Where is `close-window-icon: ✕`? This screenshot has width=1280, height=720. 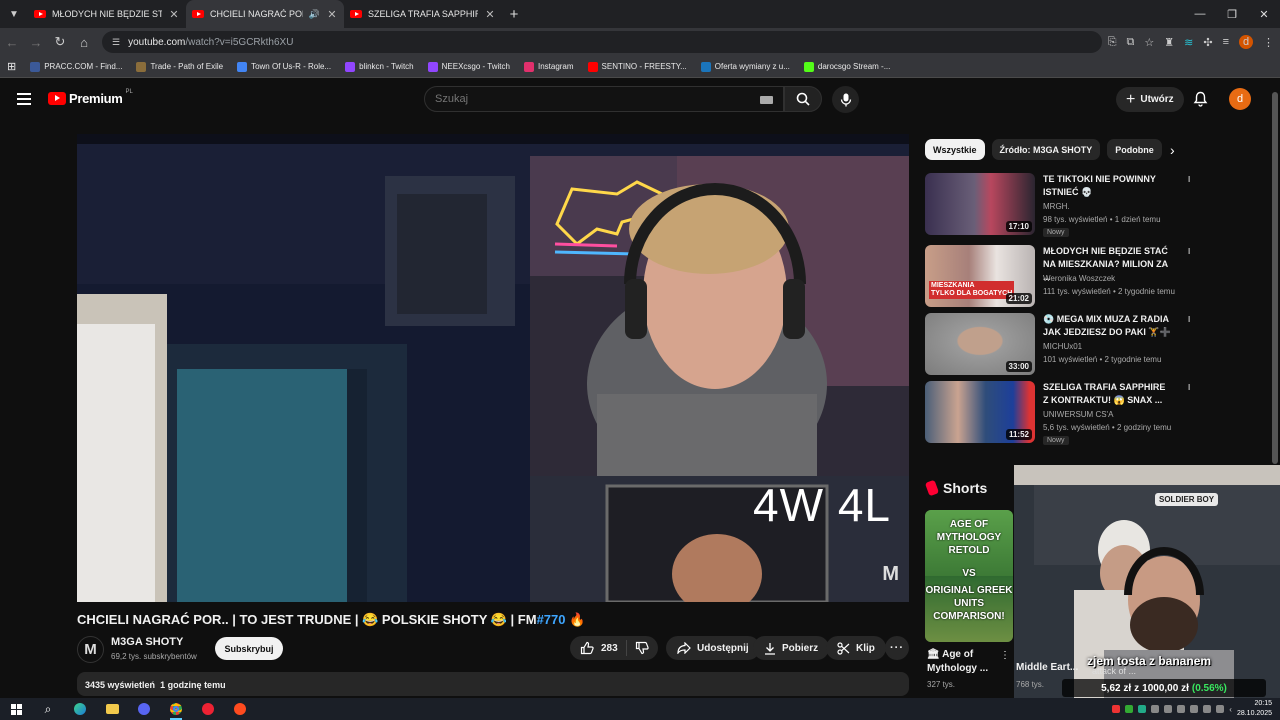 close-window-icon: ✕ is located at coordinates (1264, 14).